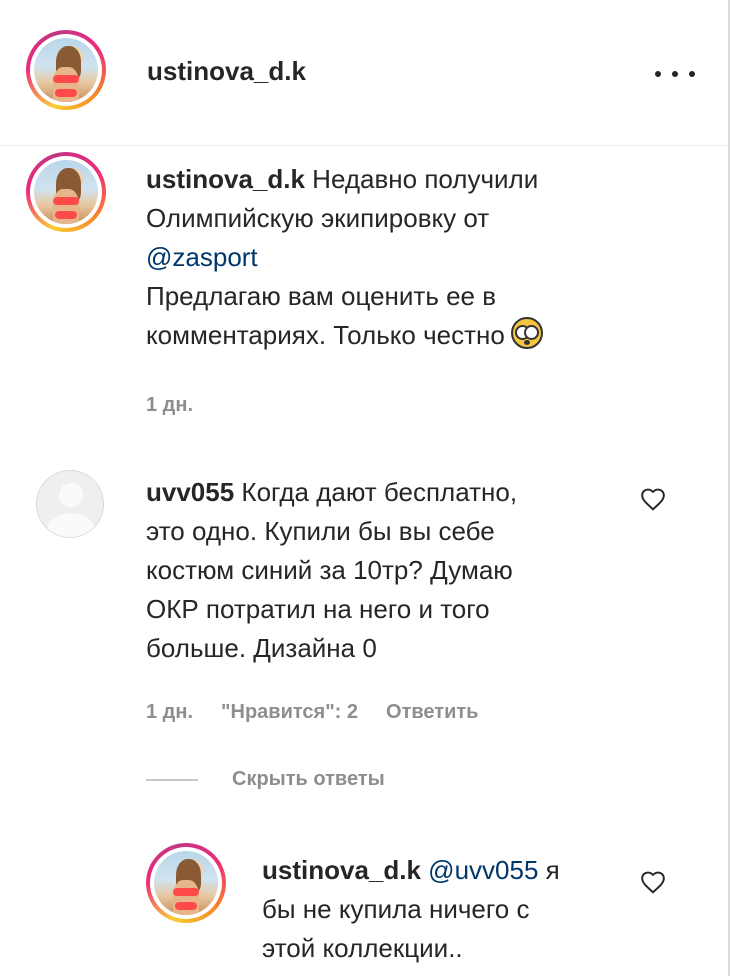  What do you see at coordinates (364, 73) in the screenshot?
I see `post-header: ustinova_d.k` at bounding box center [364, 73].